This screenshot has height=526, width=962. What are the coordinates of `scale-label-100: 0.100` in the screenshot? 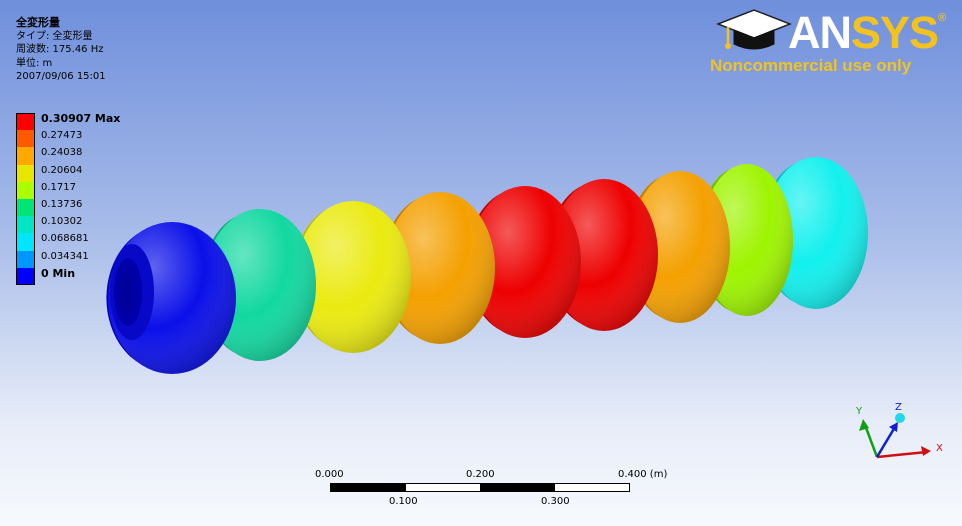 It's located at (403, 501).